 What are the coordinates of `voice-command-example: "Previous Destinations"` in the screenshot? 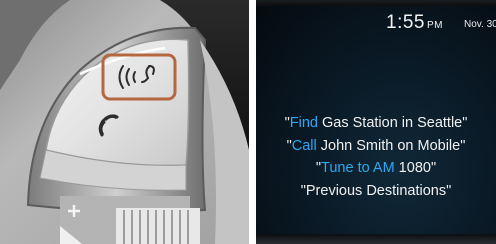 It's located at (376, 191).